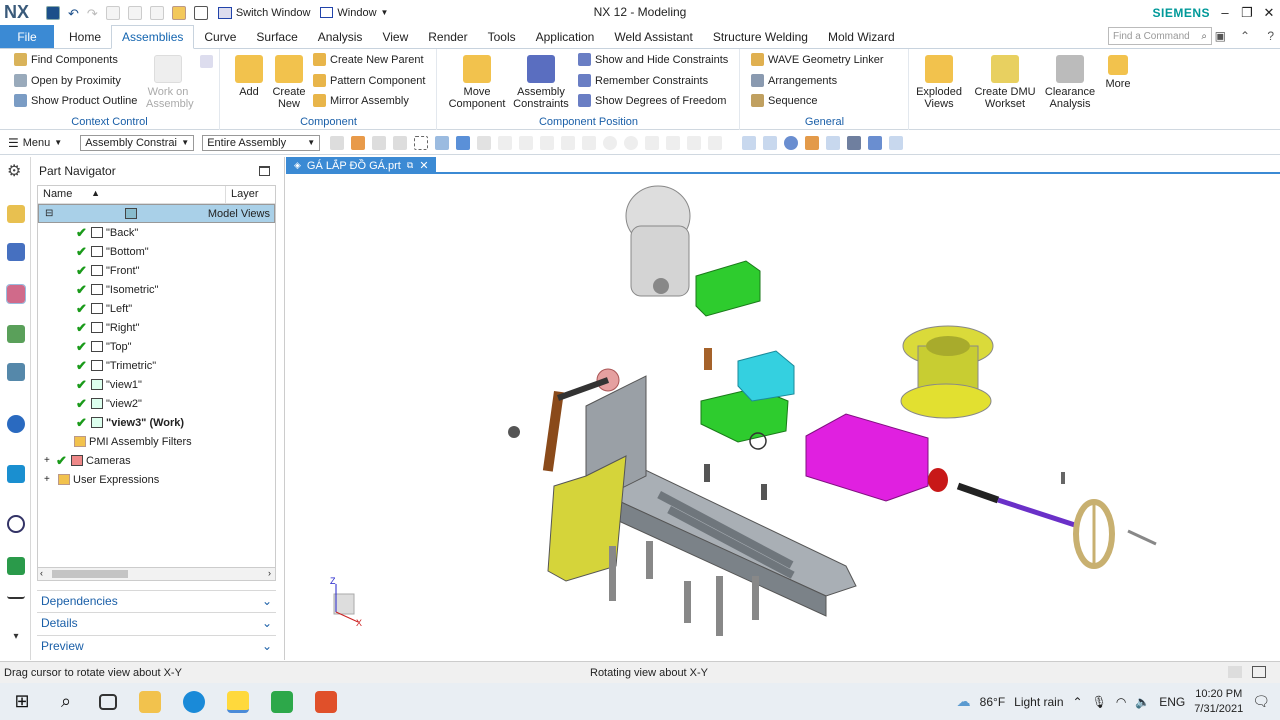 Image resolution: width=1280 pixels, height=720 pixels. What do you see at coordinates (16, 372) in the screenshot?
I see `hd3d-tools-icon` at bounding box center [16, 372].